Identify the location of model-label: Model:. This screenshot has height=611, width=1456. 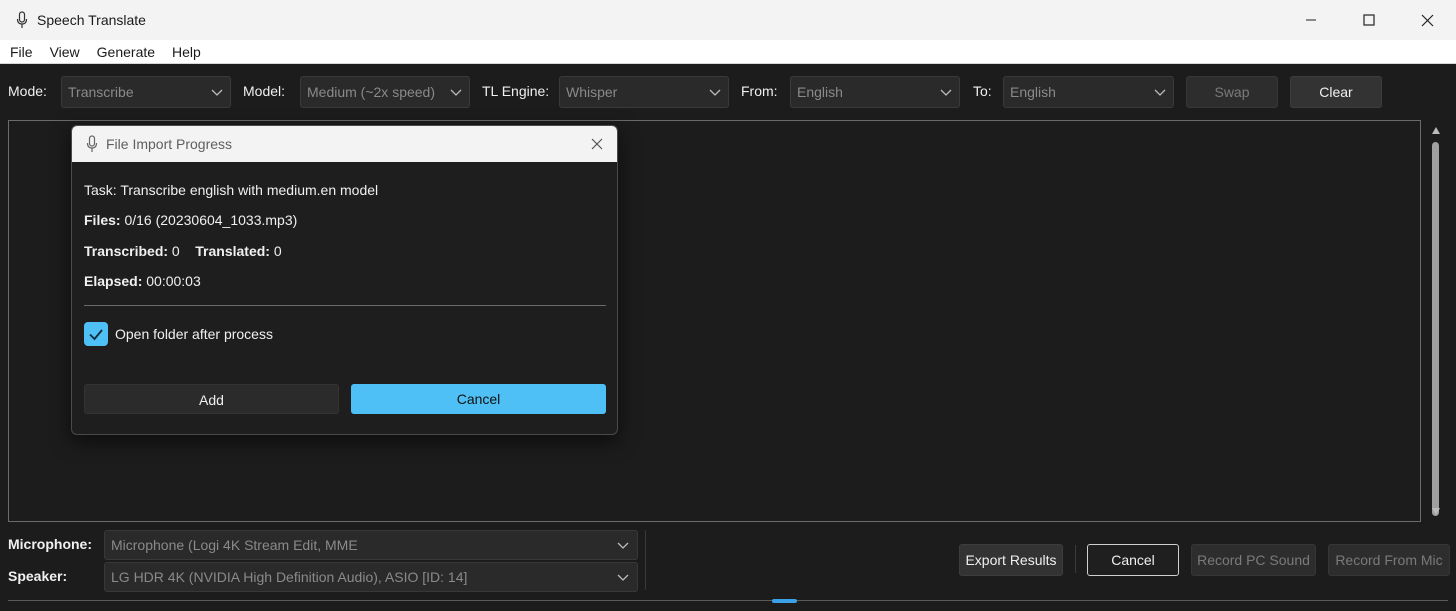
(264, 91).